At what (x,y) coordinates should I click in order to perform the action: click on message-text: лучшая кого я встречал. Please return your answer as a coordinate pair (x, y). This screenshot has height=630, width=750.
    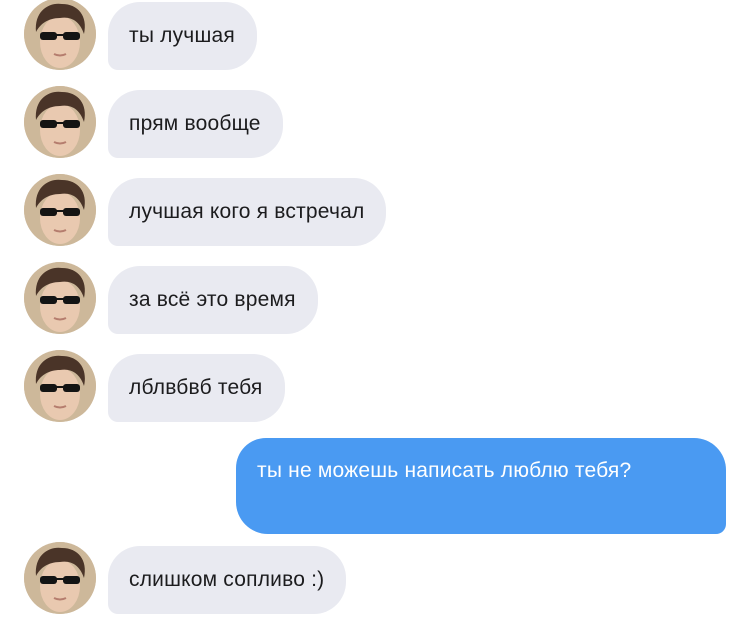
    Looking at the image, I should click on (247, 211).